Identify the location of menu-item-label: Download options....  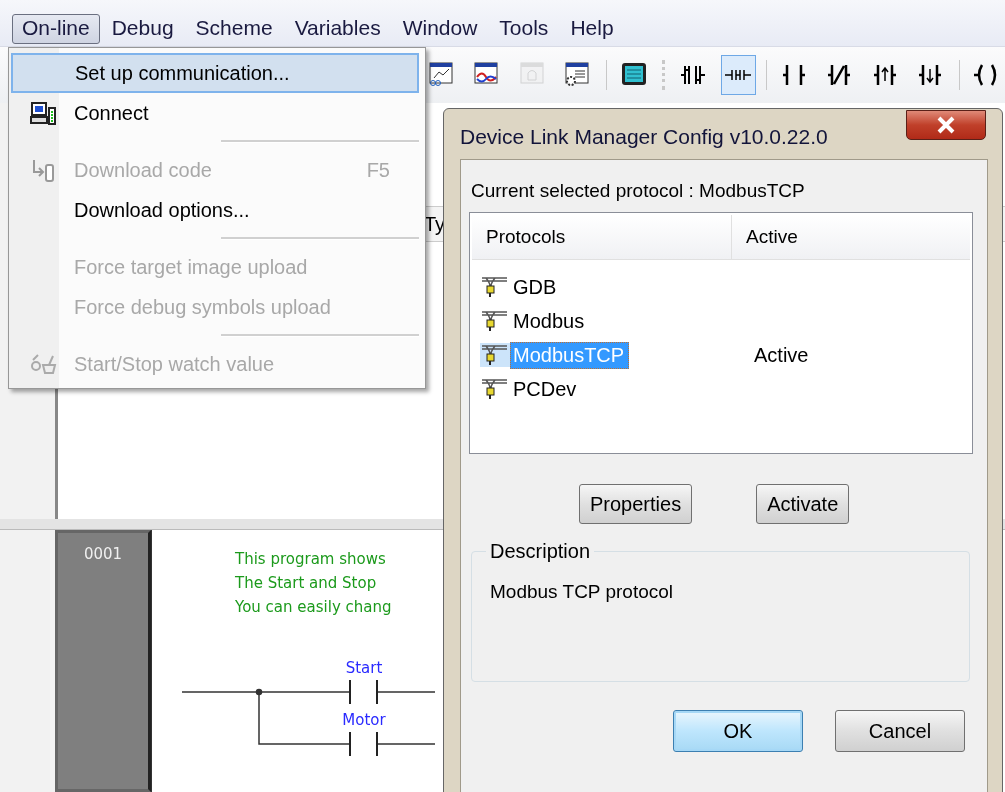
(162, 210).